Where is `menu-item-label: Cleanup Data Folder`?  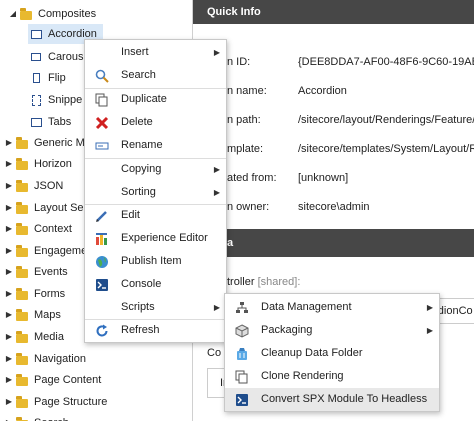 menu-item-label: Cleanup Data Folder is located at coordinates (312, 353).